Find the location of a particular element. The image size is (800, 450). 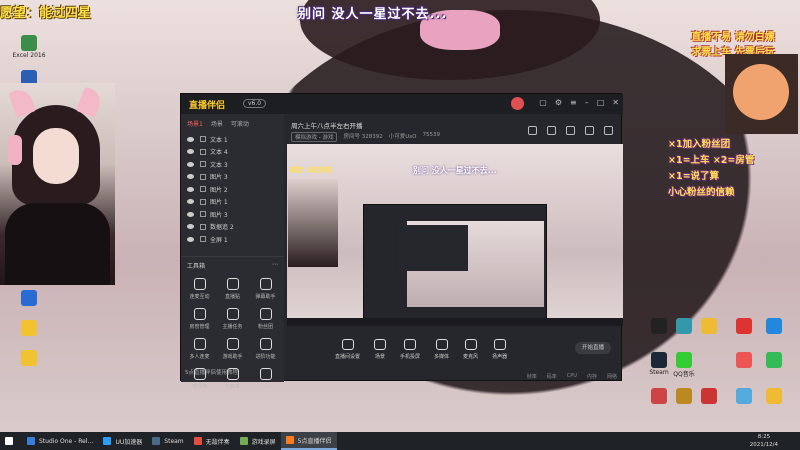

share-icon is located at coordinates (589, 130).